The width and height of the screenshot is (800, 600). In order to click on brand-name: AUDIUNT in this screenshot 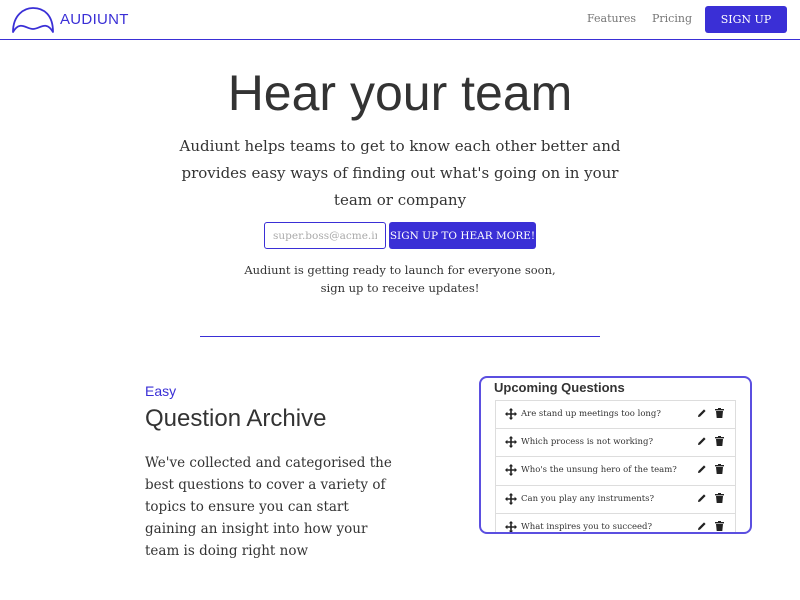, I will do `click(94, 19)`.